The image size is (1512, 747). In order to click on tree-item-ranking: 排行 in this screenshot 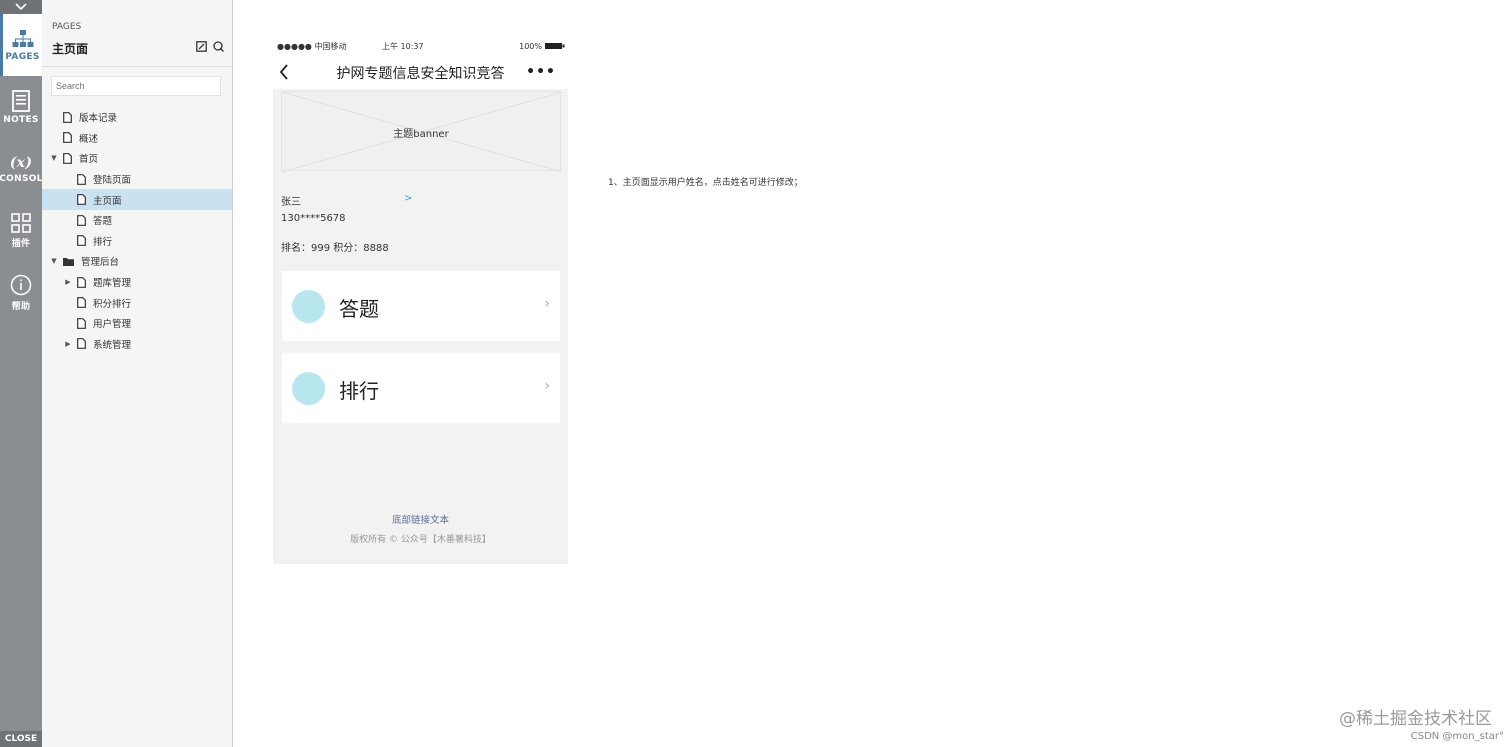, I will do `click(137, 241)`.